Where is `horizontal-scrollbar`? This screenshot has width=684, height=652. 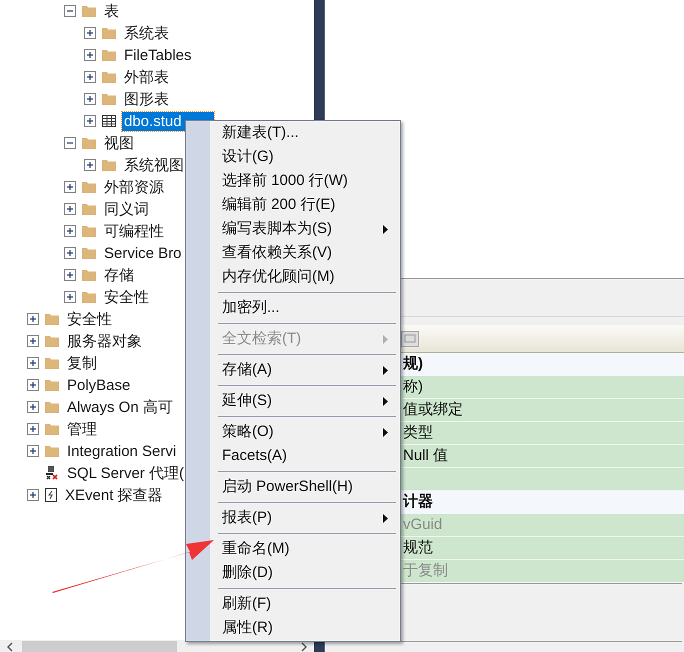 horizontal-scrollbar is located at coordinates (157, 646).